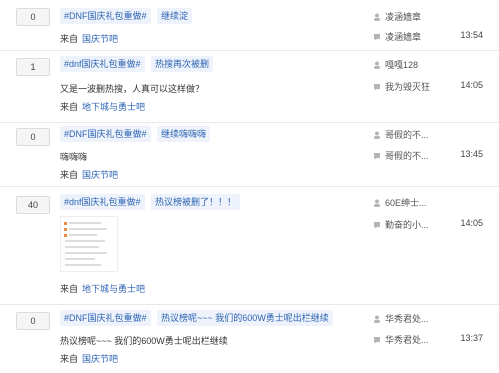 The image size is (499, 373). What do you see at coordinates (471, 338) in the screenshot?
I see `reply-time: 13:37` at bounding box center [471, 338].